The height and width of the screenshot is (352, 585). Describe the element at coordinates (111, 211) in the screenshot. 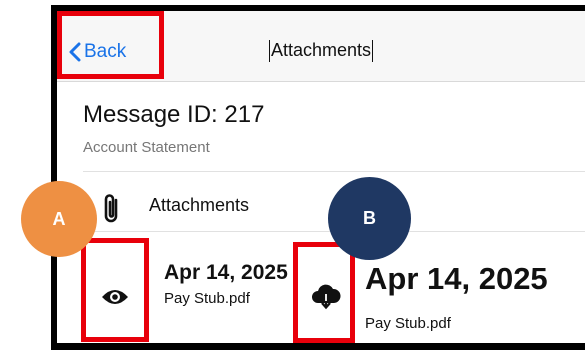

I see `paperclip-icon` at that location.